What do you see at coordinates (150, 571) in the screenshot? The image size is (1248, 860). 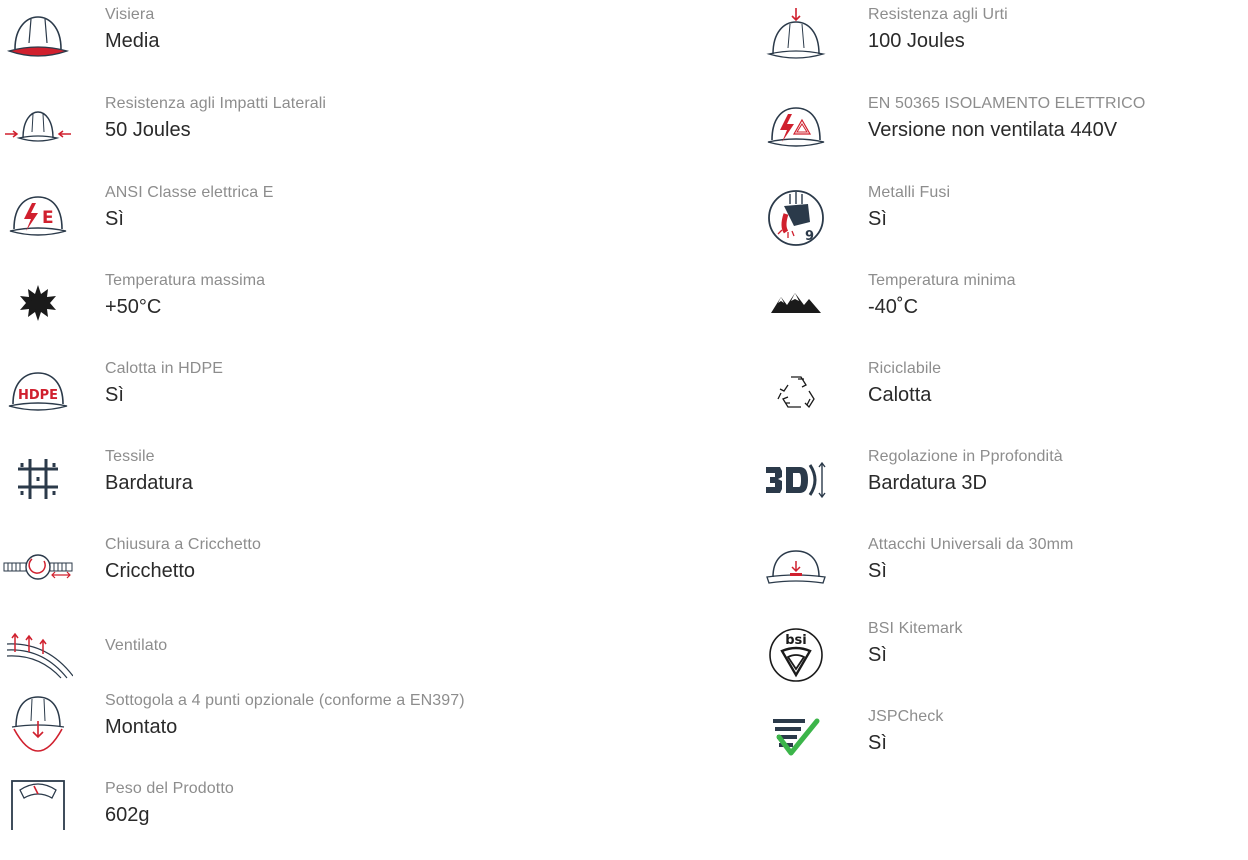 I see `feature-value: Cricchetto` at bounding box center [150, 571].